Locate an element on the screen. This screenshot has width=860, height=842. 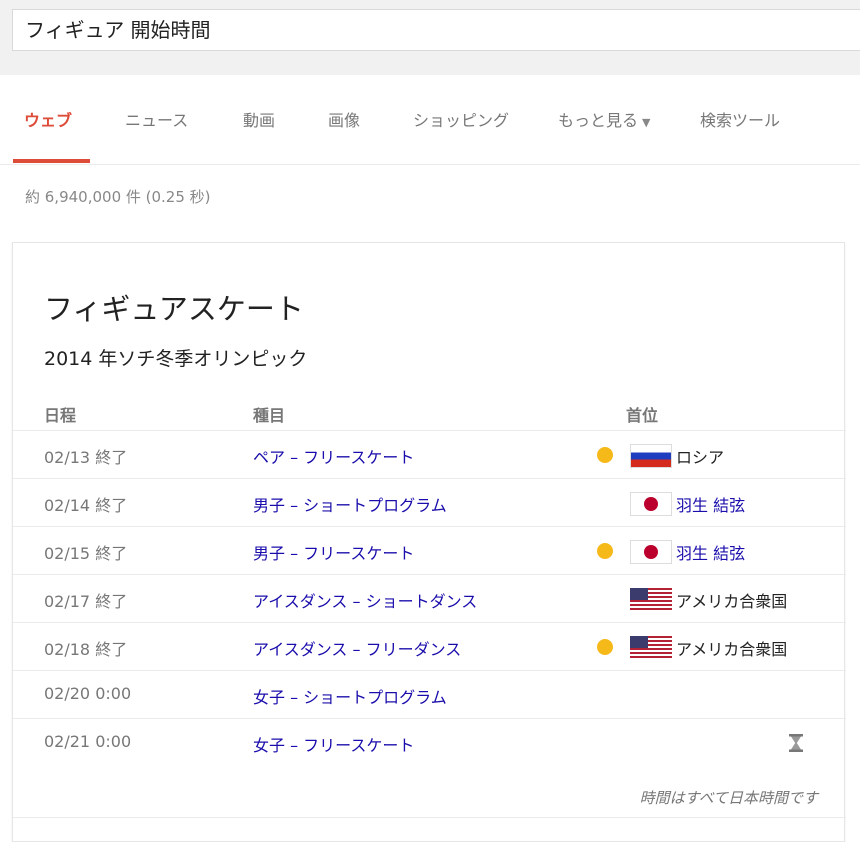
table-row: 02/17 終了 アイスダンス – ショートダンス アメリカ合衆国 is located at coordinates (429, 598).